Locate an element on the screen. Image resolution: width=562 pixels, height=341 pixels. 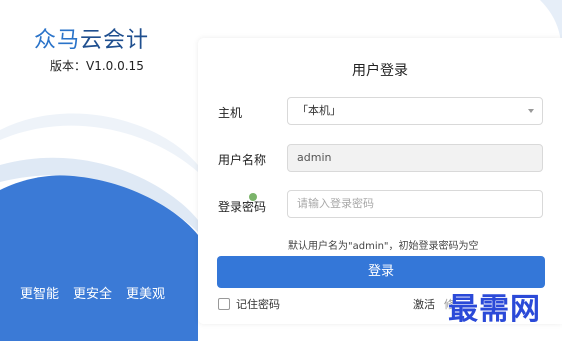
host-select-value: 「本机」 is located at coordinates (319, 110).